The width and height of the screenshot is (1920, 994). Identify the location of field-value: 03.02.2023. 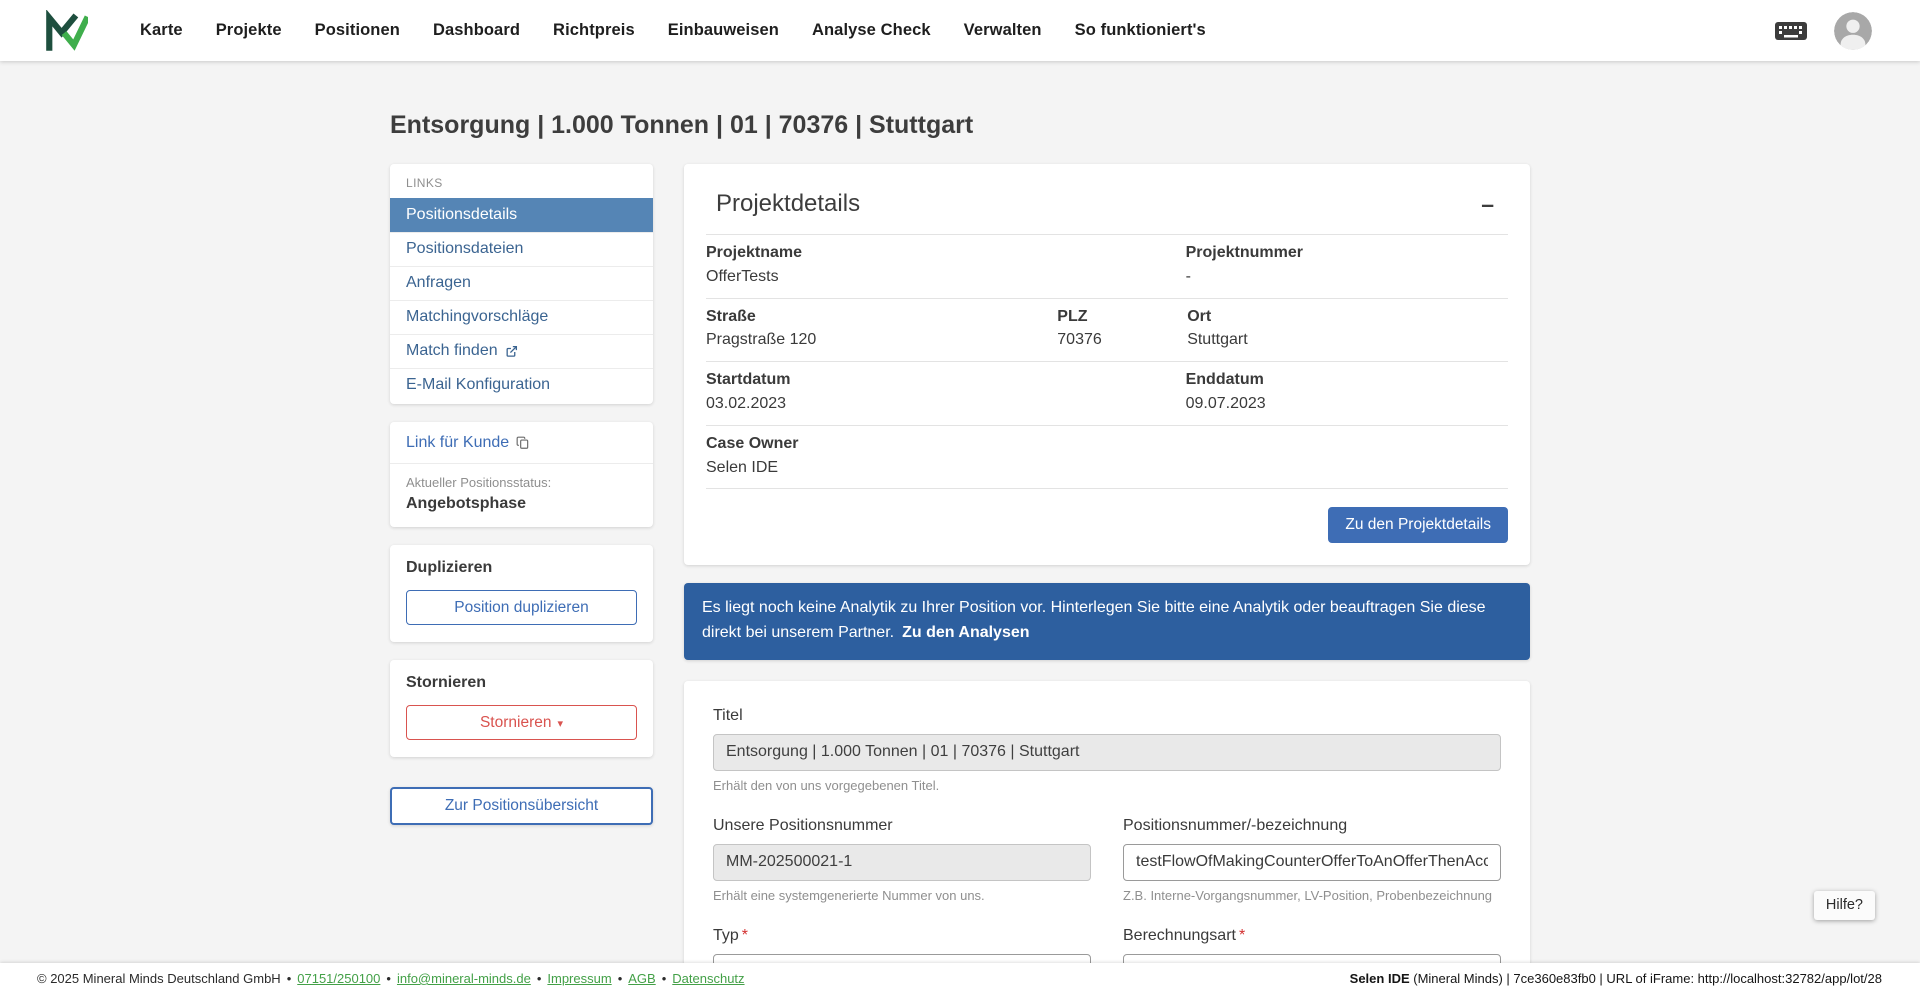
(746, 403).